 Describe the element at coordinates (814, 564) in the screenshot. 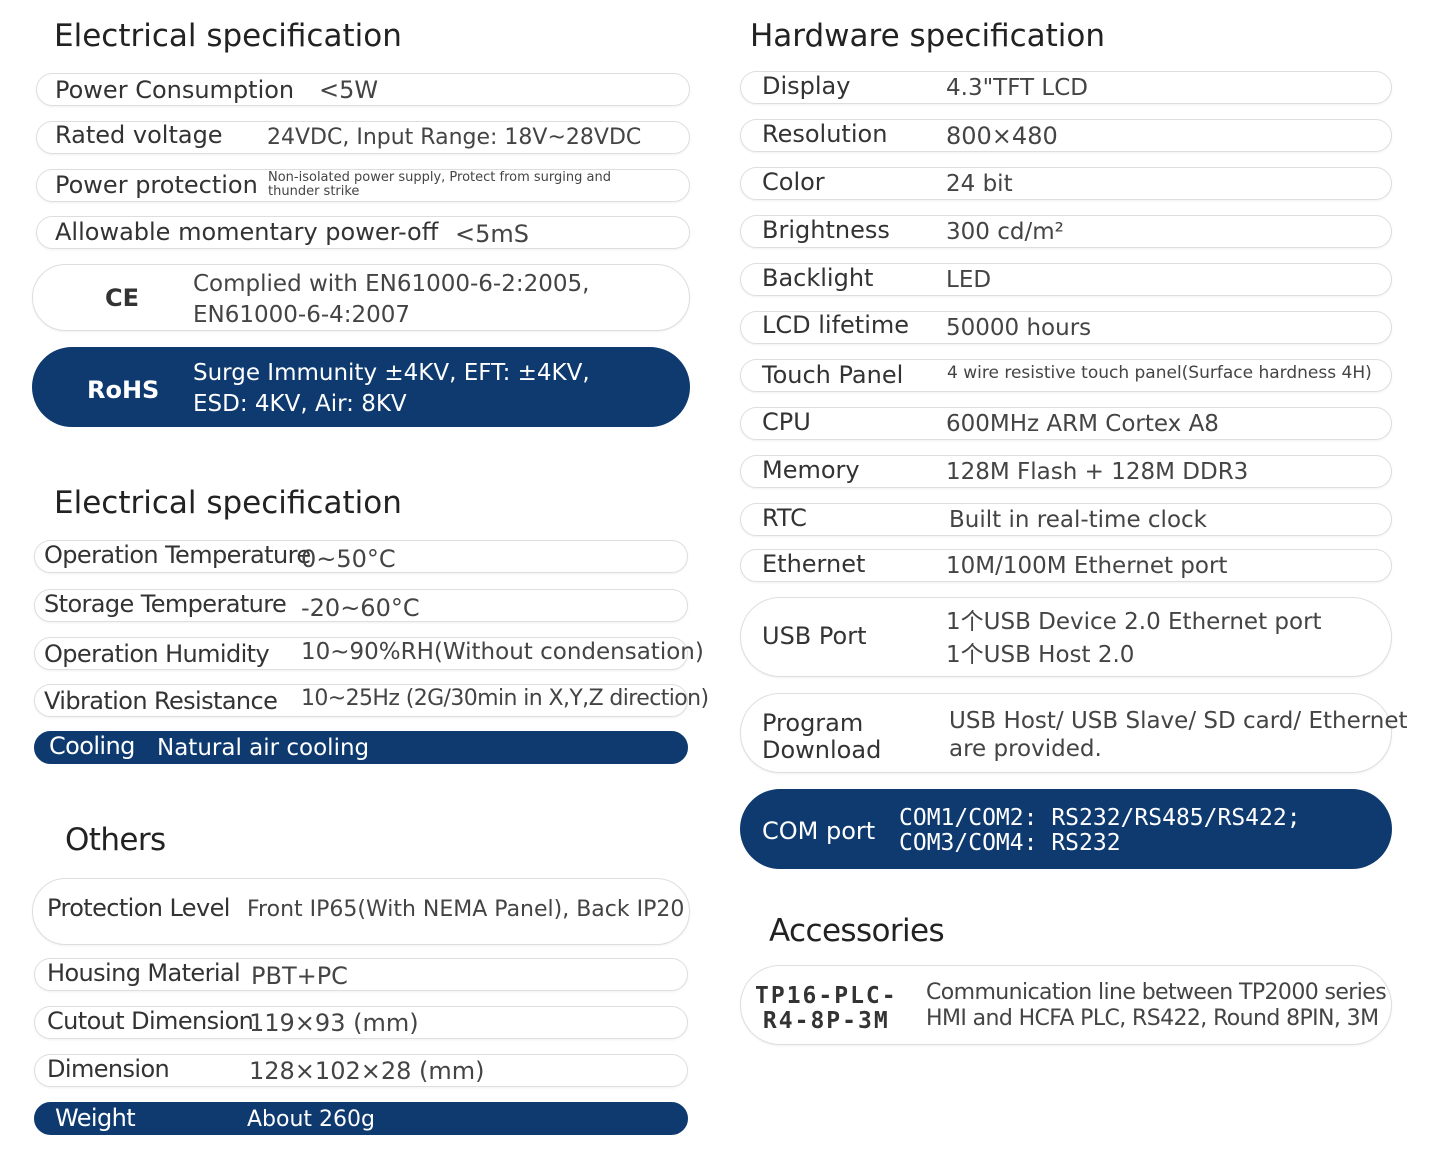

I see `spec-label: Ethernet` at that location.